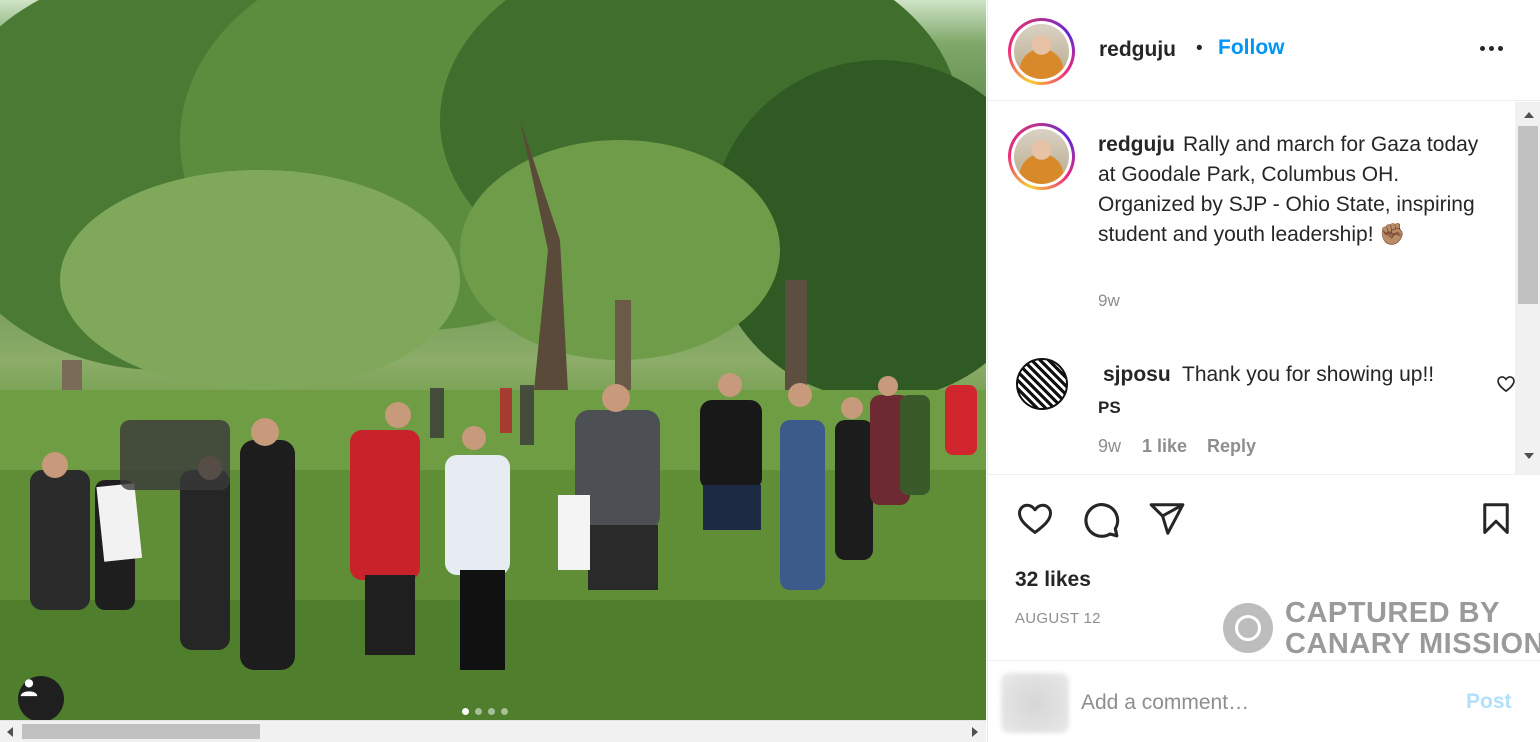  I want to click on post-date: AUGUST 12, so click(1058, 618).